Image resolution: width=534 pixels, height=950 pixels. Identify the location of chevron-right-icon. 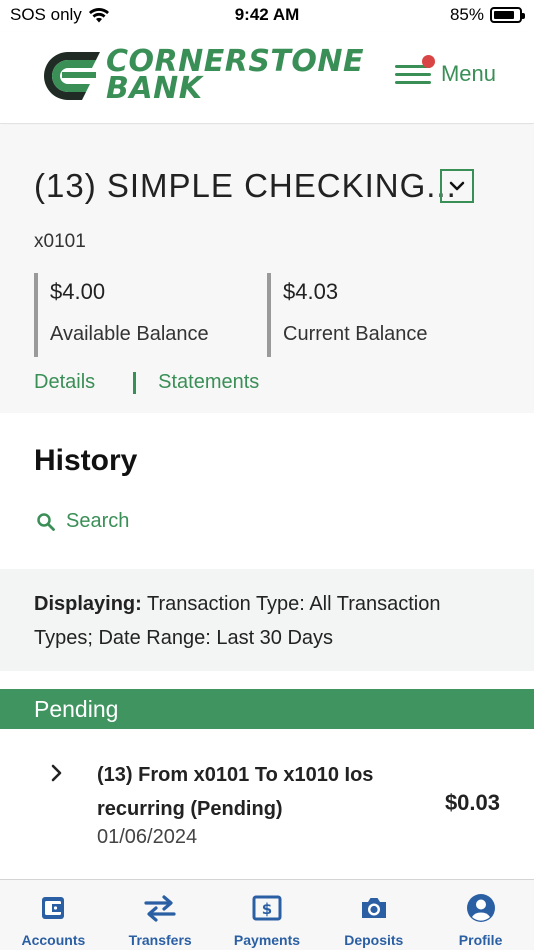
(56, 773).